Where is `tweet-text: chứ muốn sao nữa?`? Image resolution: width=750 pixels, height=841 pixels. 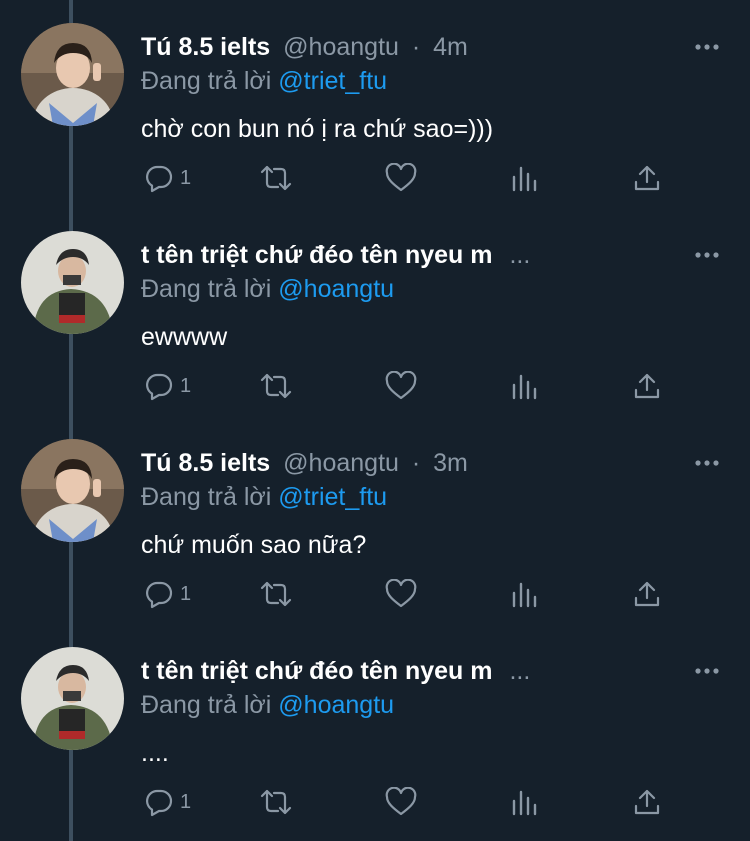 tweet-text: chứ muốn sao nữa? is located at coordinates (254, 545).